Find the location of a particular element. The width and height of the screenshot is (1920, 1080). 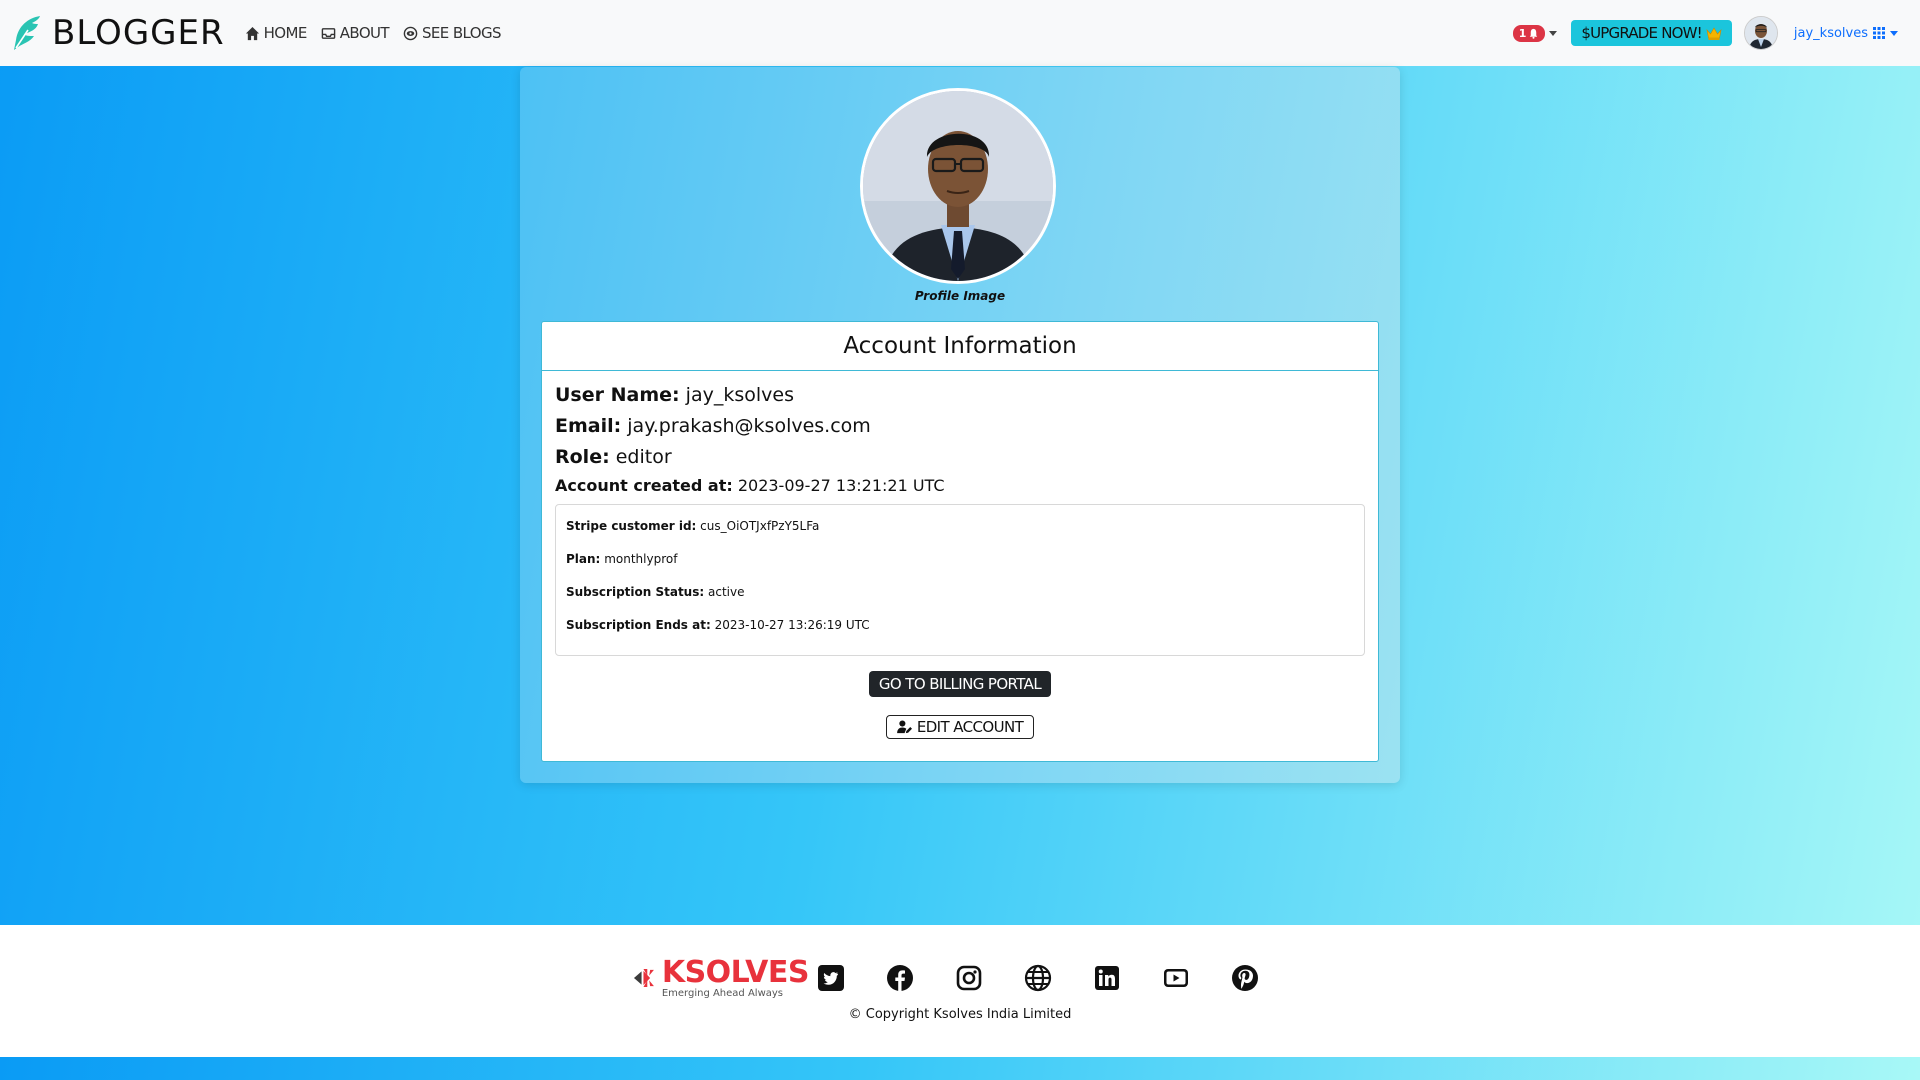

globe-icon is located at coordinates (1038, 978).